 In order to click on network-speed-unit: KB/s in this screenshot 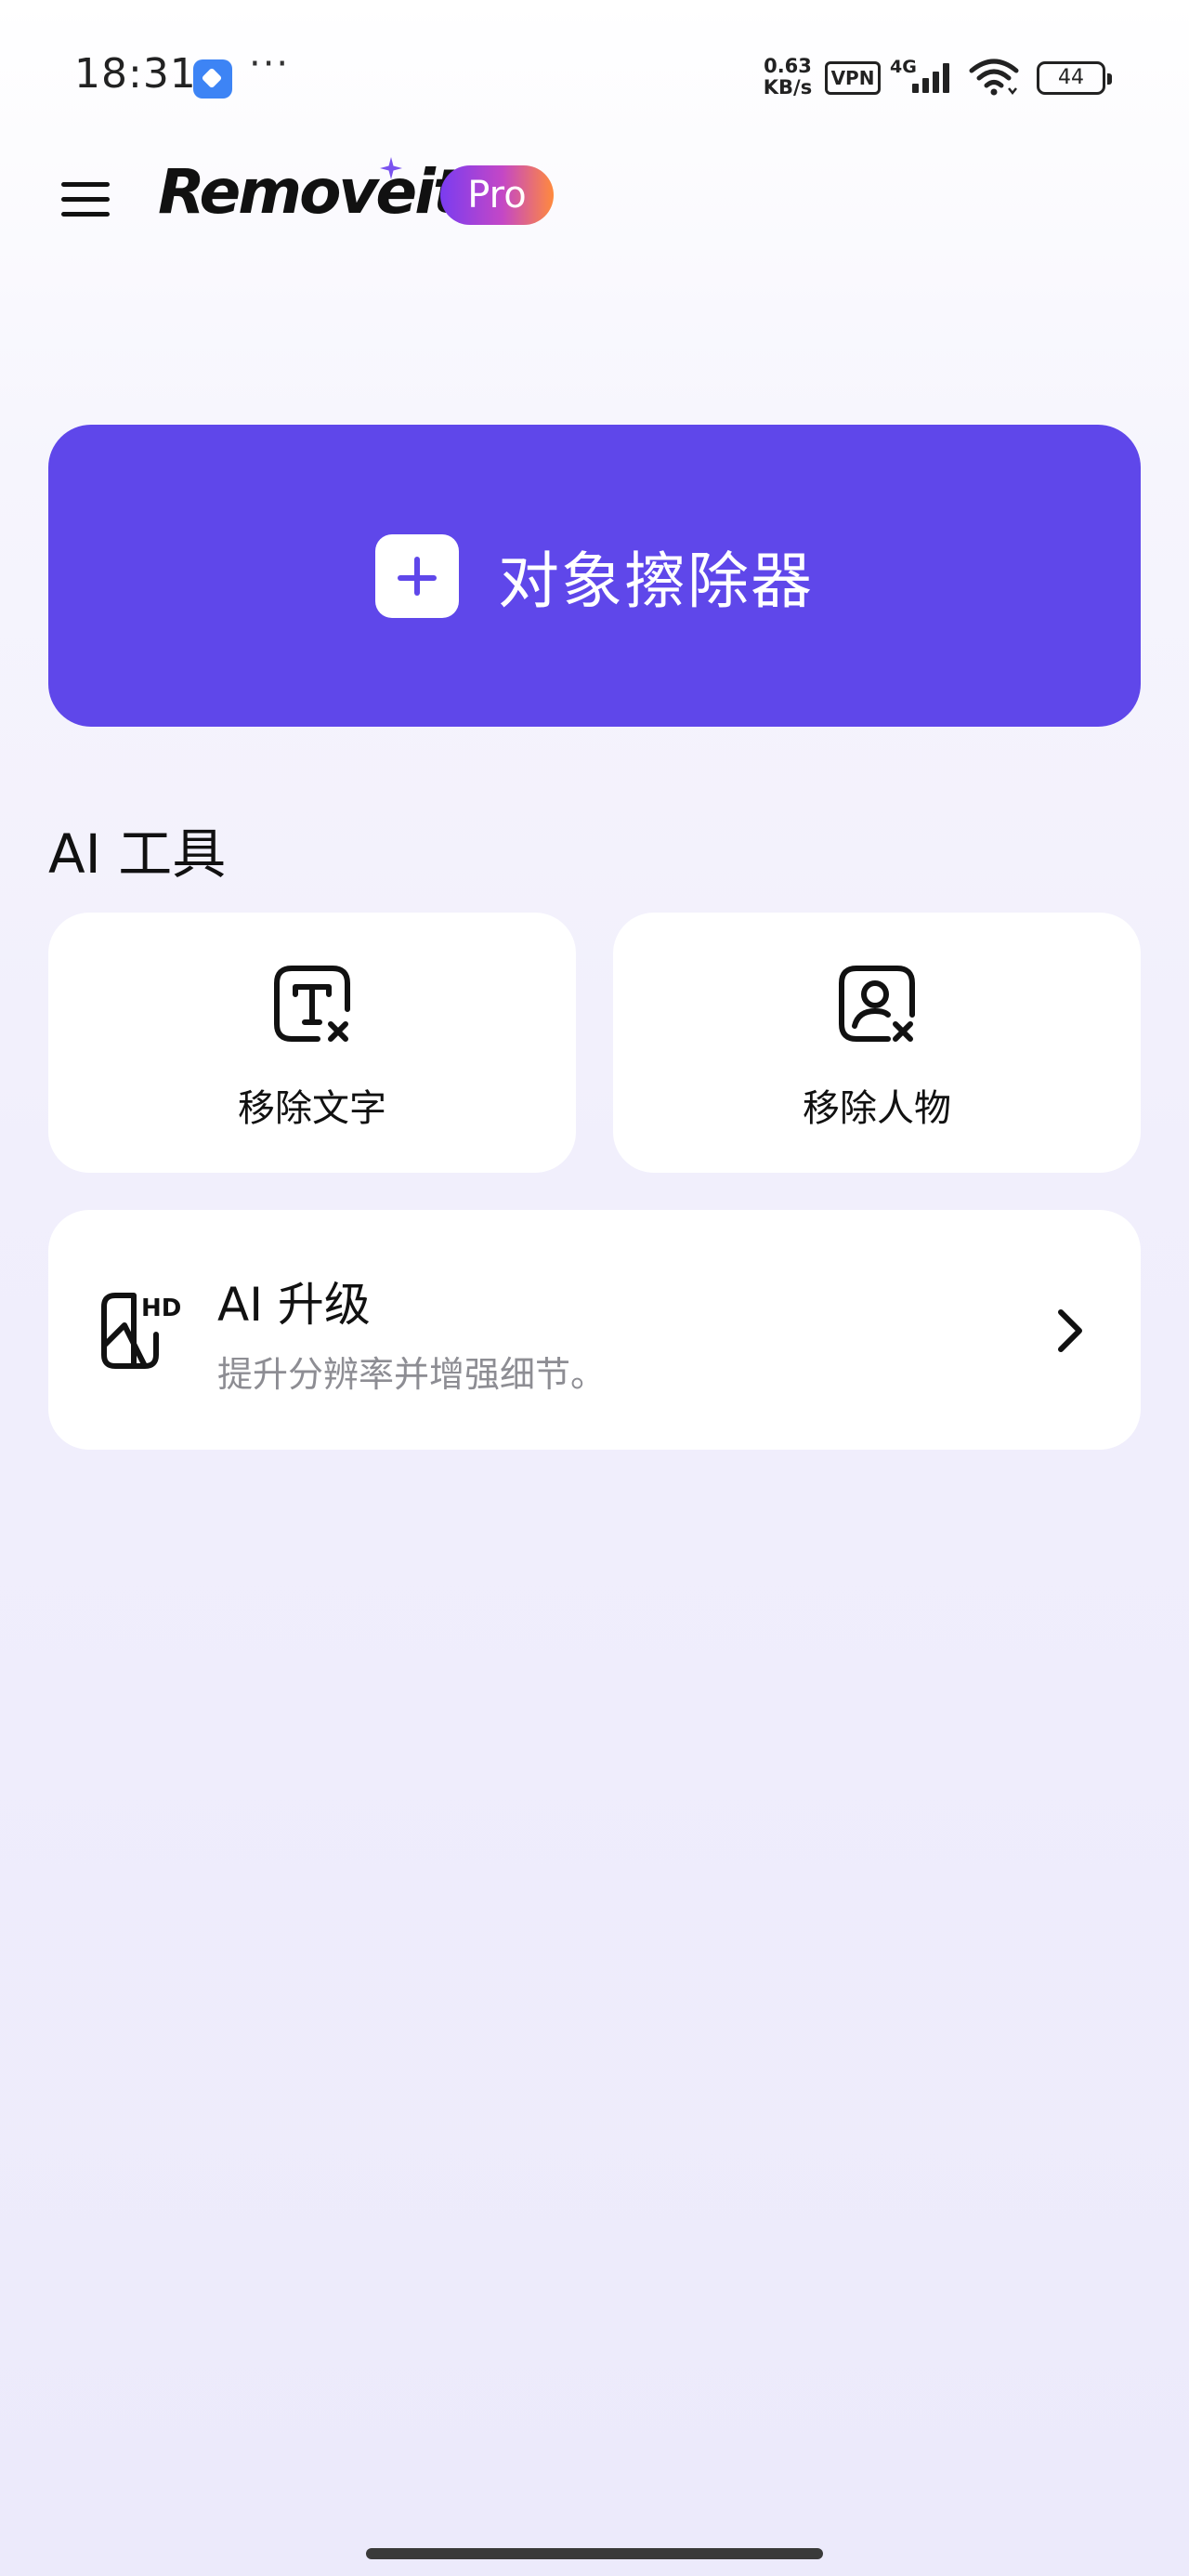, I will do `click(788, 87)`.